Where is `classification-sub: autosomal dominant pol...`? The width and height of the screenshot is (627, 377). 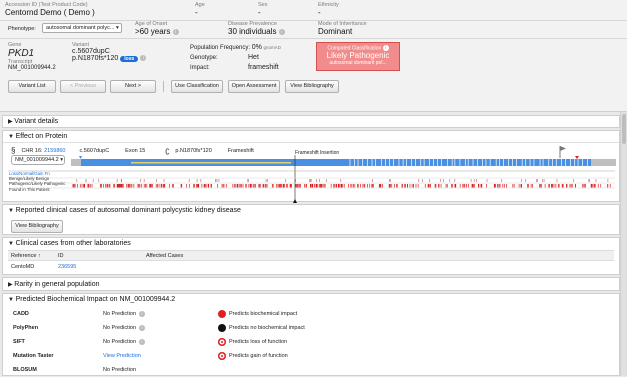 classification-sub: autosomal dominant pol... is located at coordinates (358, 63).